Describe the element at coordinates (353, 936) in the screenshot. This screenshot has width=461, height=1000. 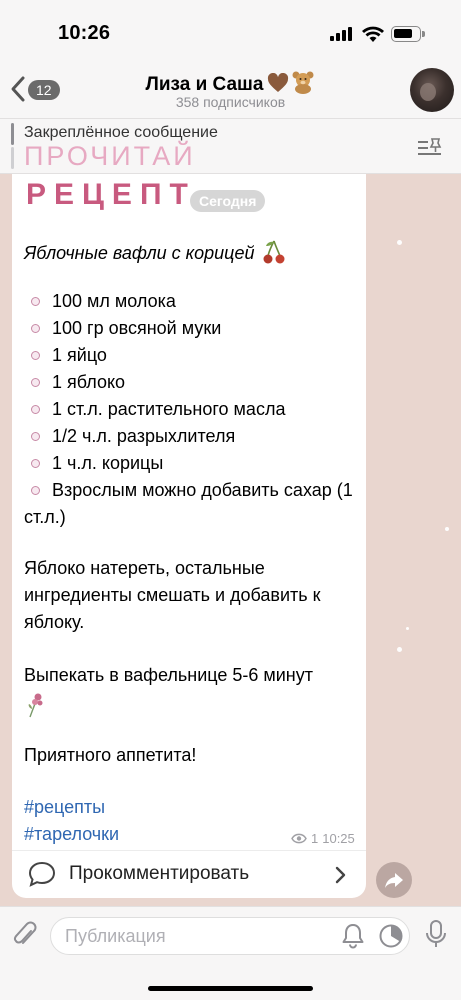
I see `bell-icon` at that location.